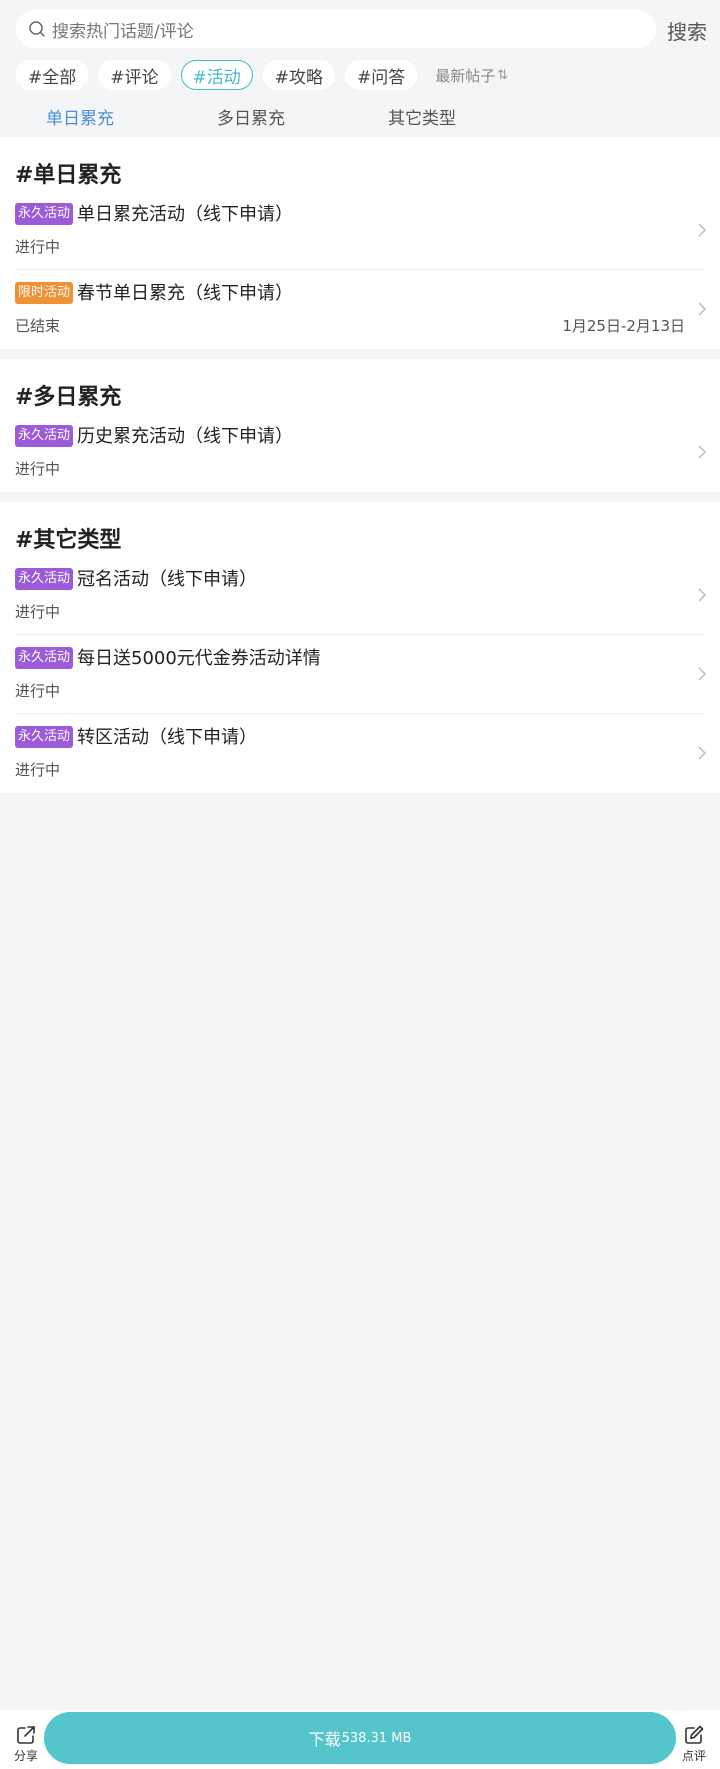  What do you see at coordinates (52, 75) in the screenshot?
I see `chip-all: #全部` at bounding box center [52, 75].